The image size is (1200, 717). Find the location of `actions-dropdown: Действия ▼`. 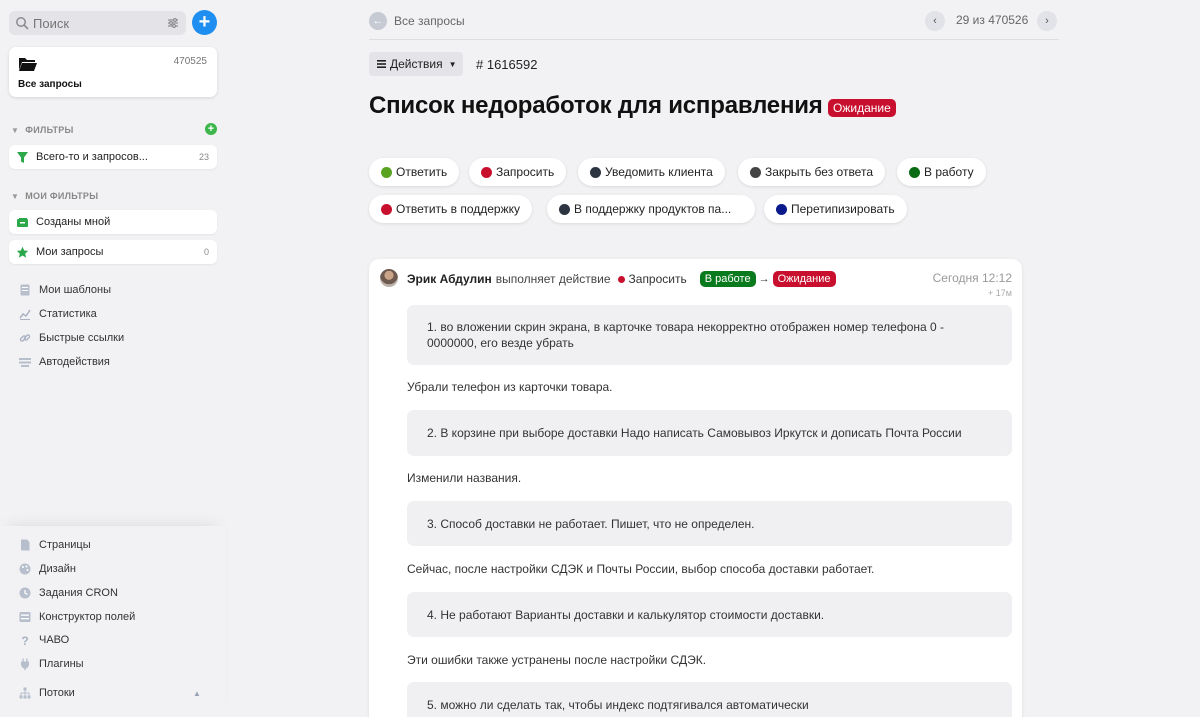

actions-dropdown: Действия ▼ is located at coordinates (416, 64).